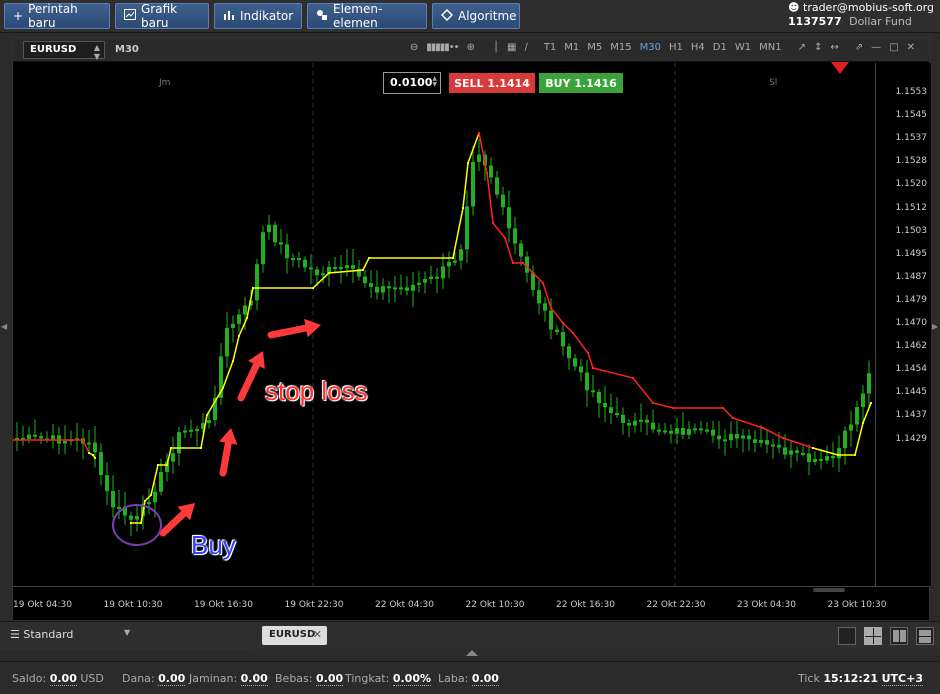 The height and width of the screenshot is (694, 940). I want to click on margin-level-value: 0.00%, so click(411, 679).